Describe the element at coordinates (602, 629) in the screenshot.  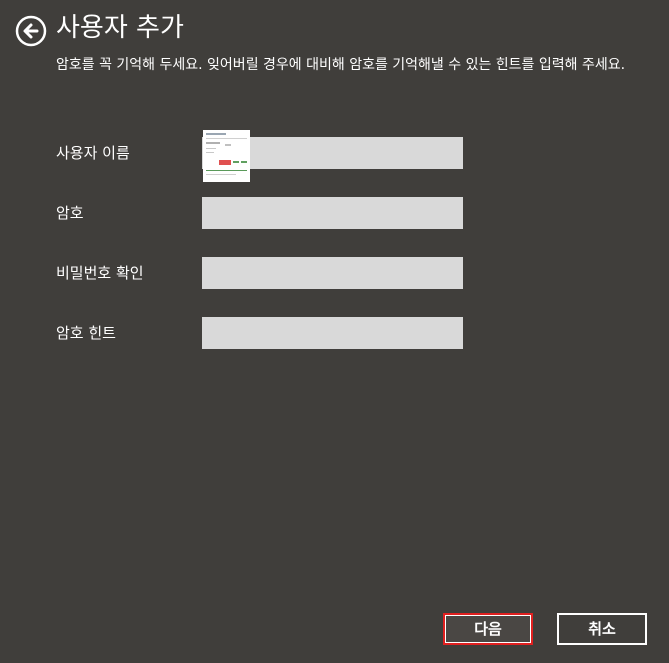
I see `cancel-button: 취소` at that location.